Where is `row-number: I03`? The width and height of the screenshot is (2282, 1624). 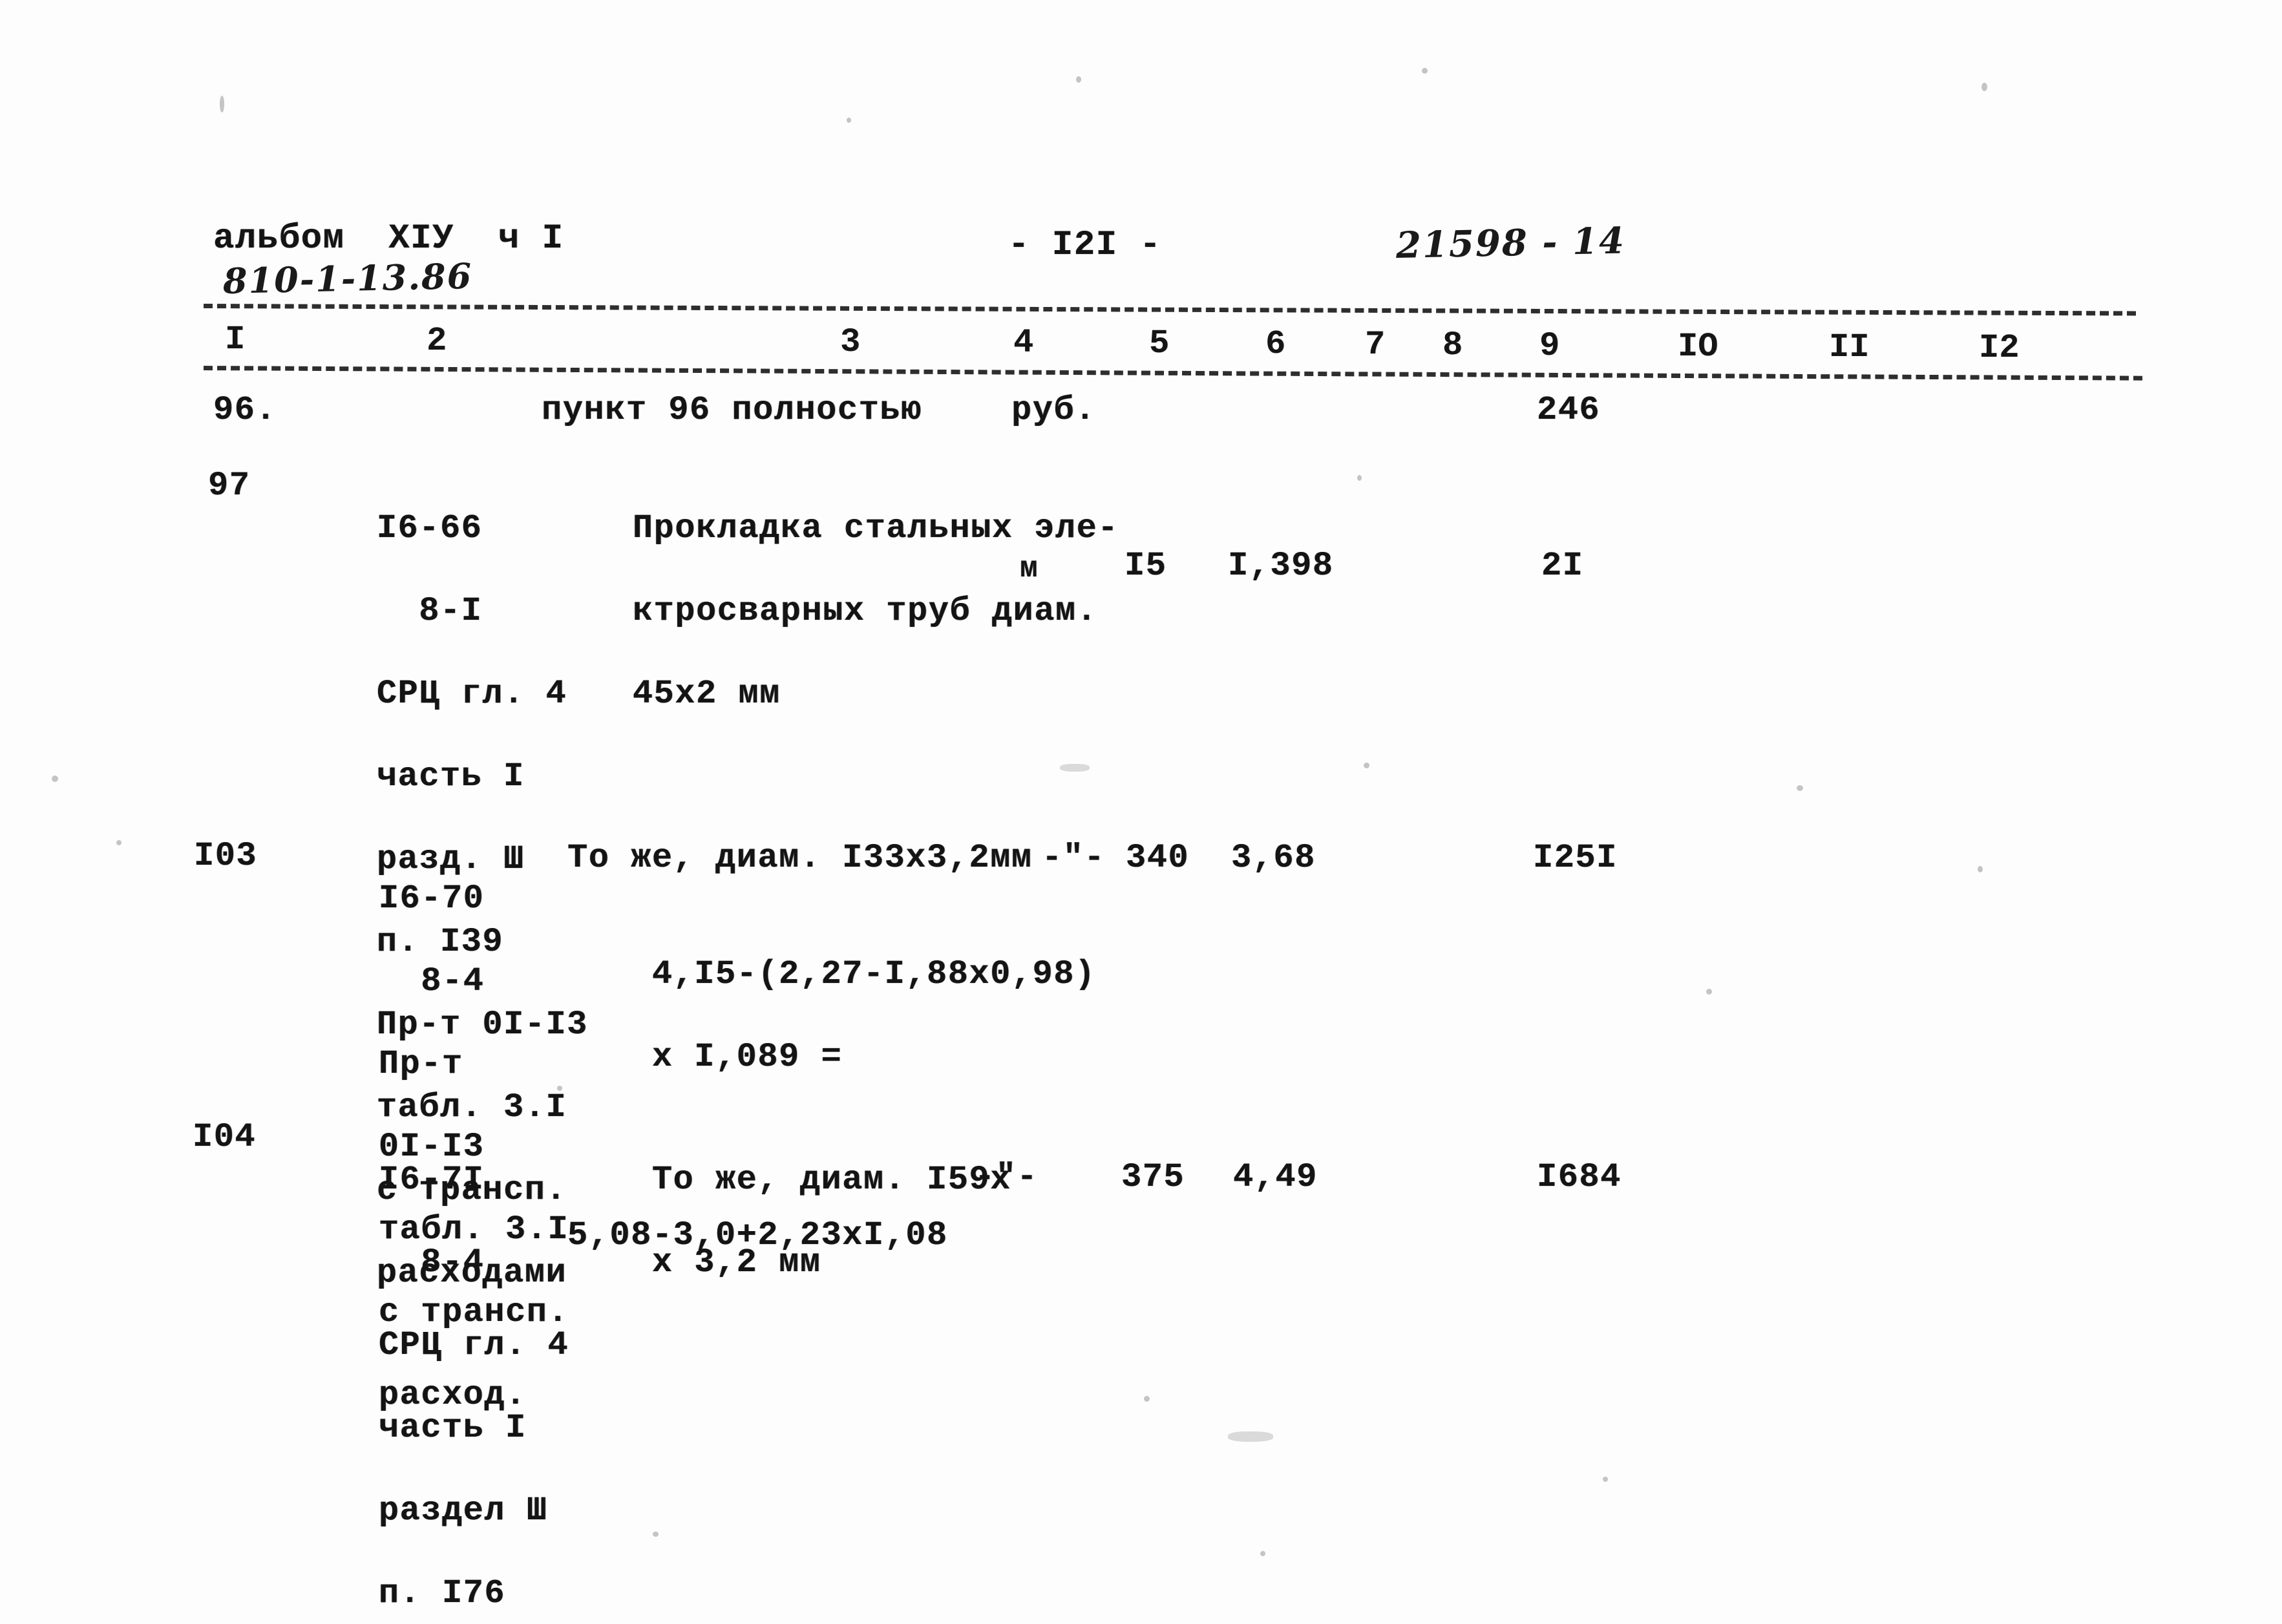 row-number: I03 is located at coordinates (226, 856).